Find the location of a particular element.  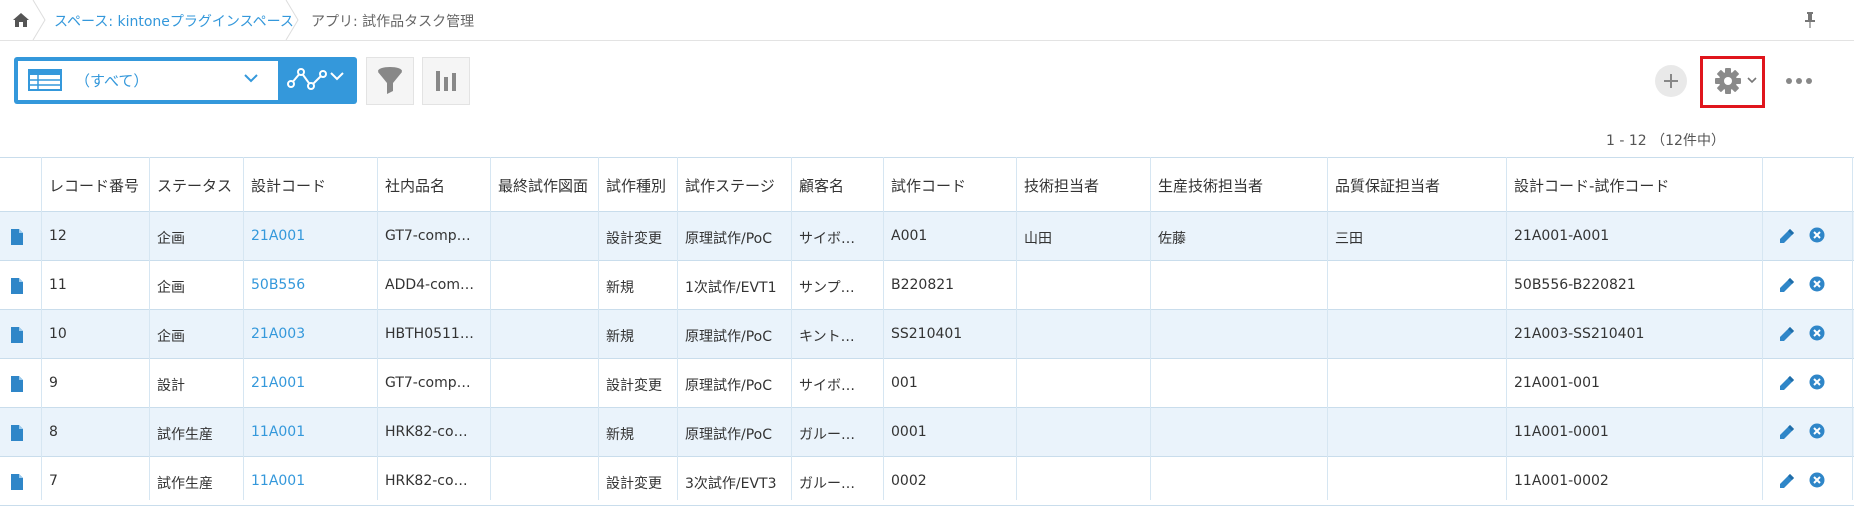

table-cell: SS210401 is located at coordinates (927, 334).